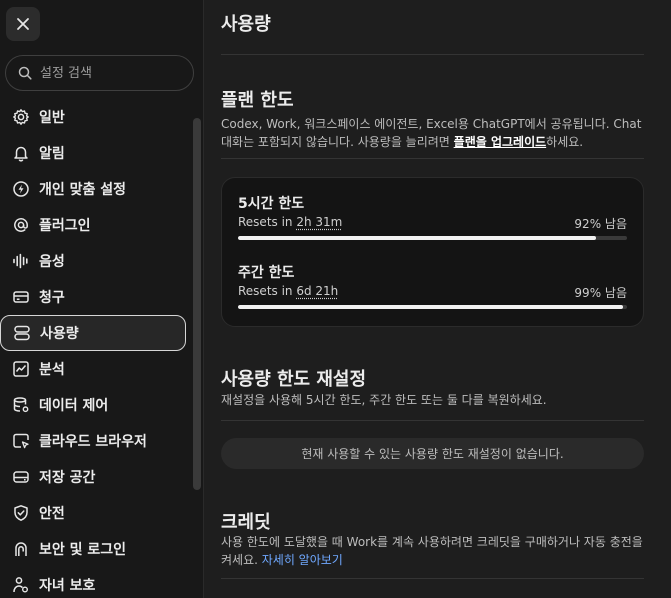 This screenshot has width=671, height=598. Describe the element at coordinates (25, 73) in the screenshot. I see `search-icon` at that location.